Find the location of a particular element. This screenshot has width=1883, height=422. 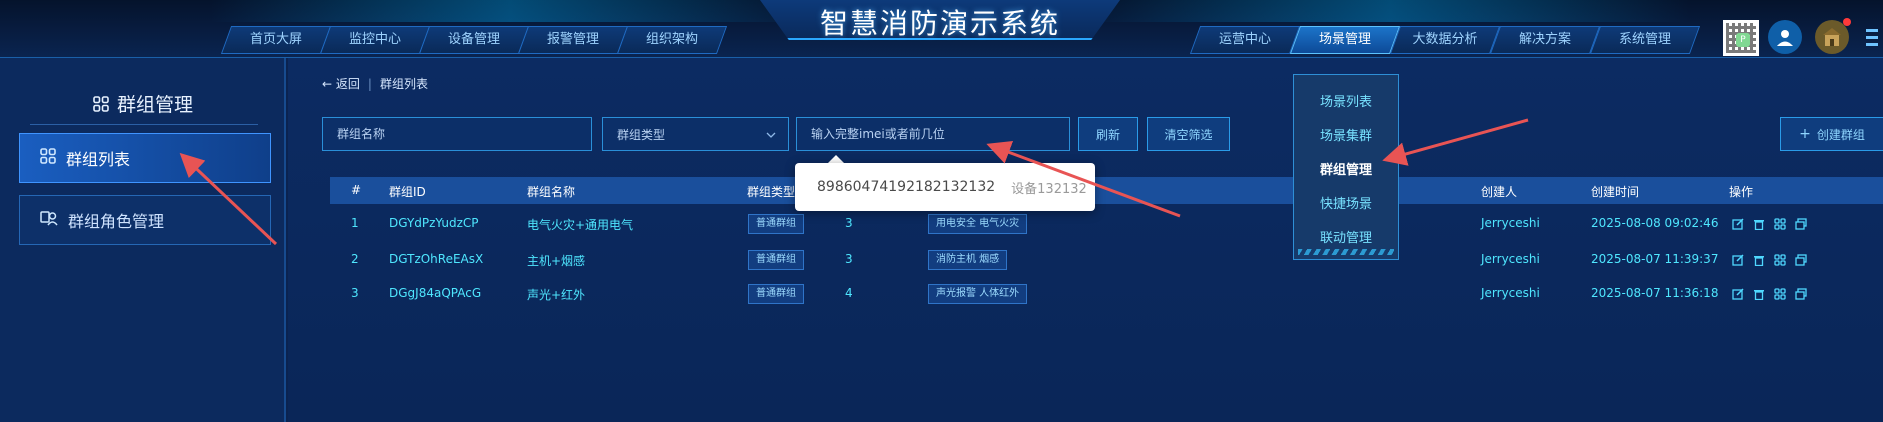

row-created-time: 2025-08-07 11:39:37 is located at coordinates (1655, 259).